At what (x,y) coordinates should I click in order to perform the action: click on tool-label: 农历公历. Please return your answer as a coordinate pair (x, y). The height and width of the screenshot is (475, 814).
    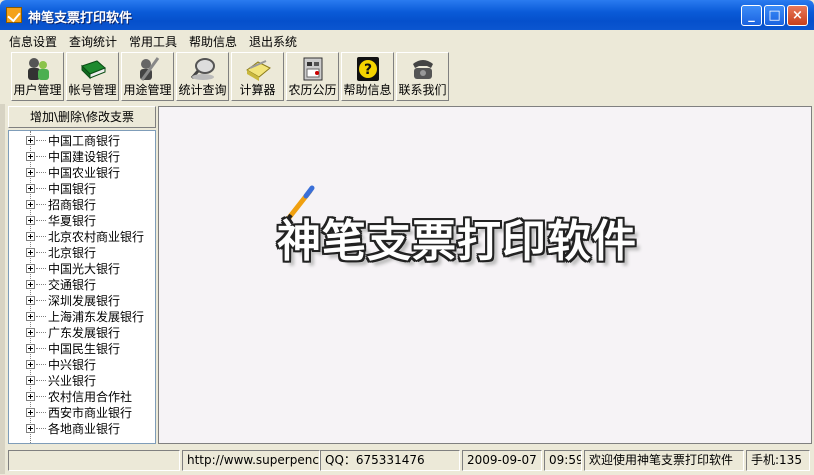
    Looking at the image, I should click on (312, 90).